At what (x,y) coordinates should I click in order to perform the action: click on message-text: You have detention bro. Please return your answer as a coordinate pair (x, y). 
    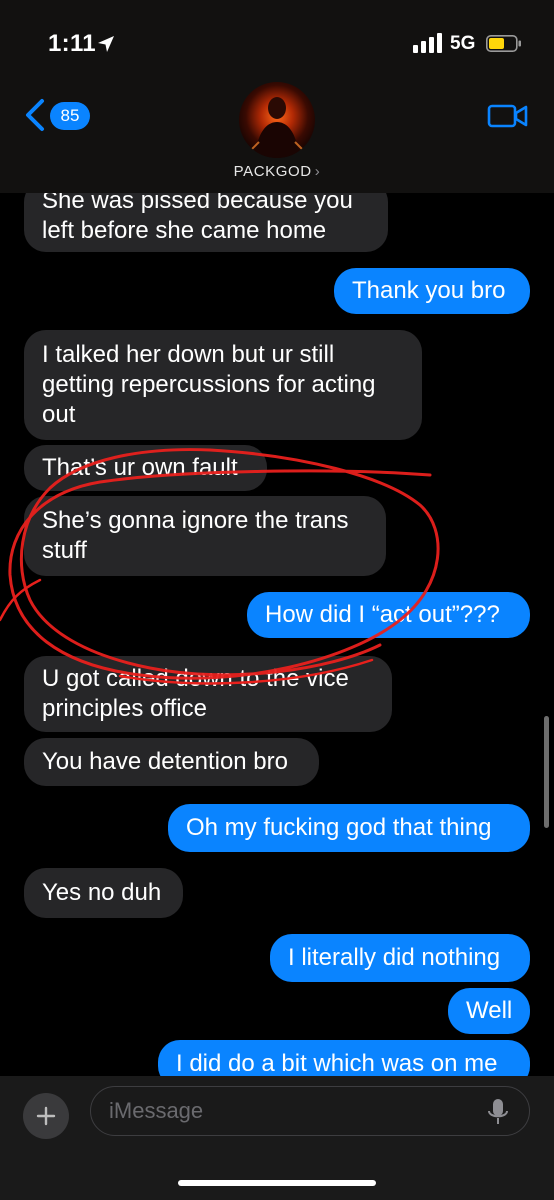
    Looking at the image, I should click on (165, 761).